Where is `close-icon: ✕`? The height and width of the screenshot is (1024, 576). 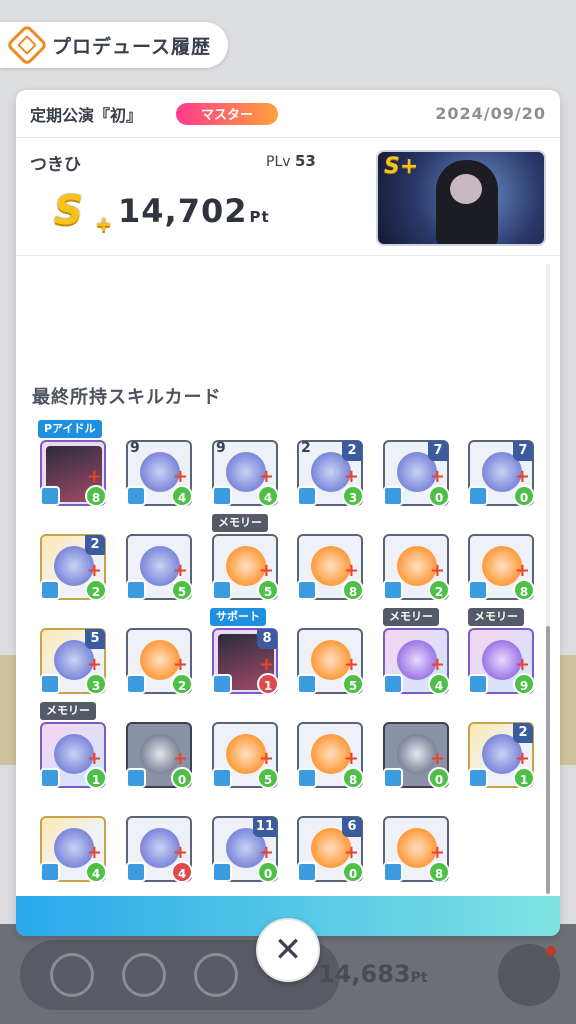
close-icon: ✕ is located at coordinates (288, 950).